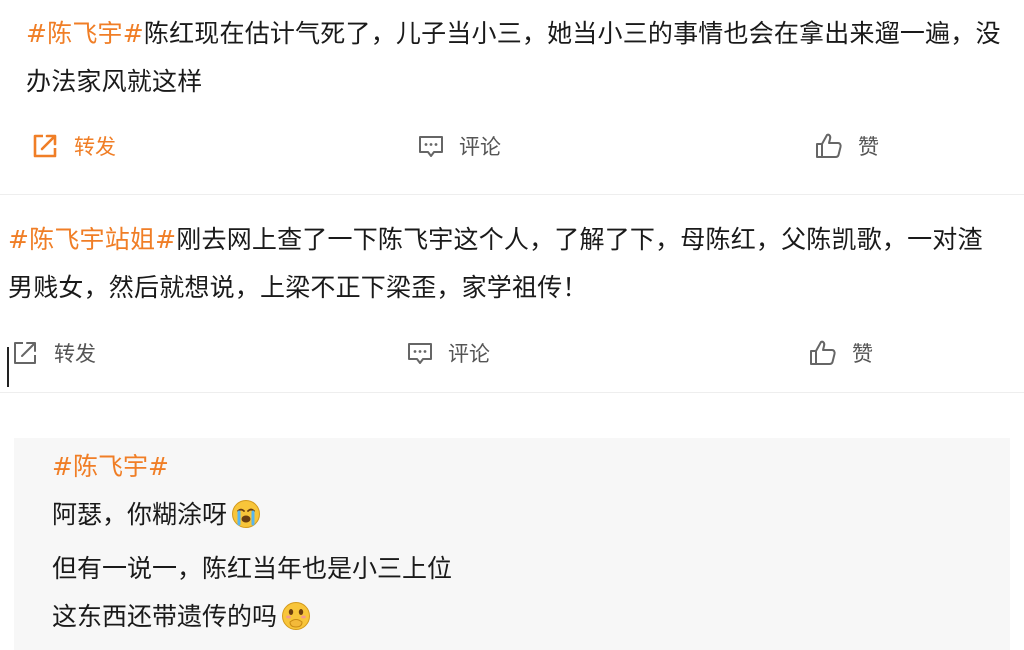 This screenshot has height=650, width=1024. I want to click on post-2-actions: 转发 评论 赞, so click(512, 353).